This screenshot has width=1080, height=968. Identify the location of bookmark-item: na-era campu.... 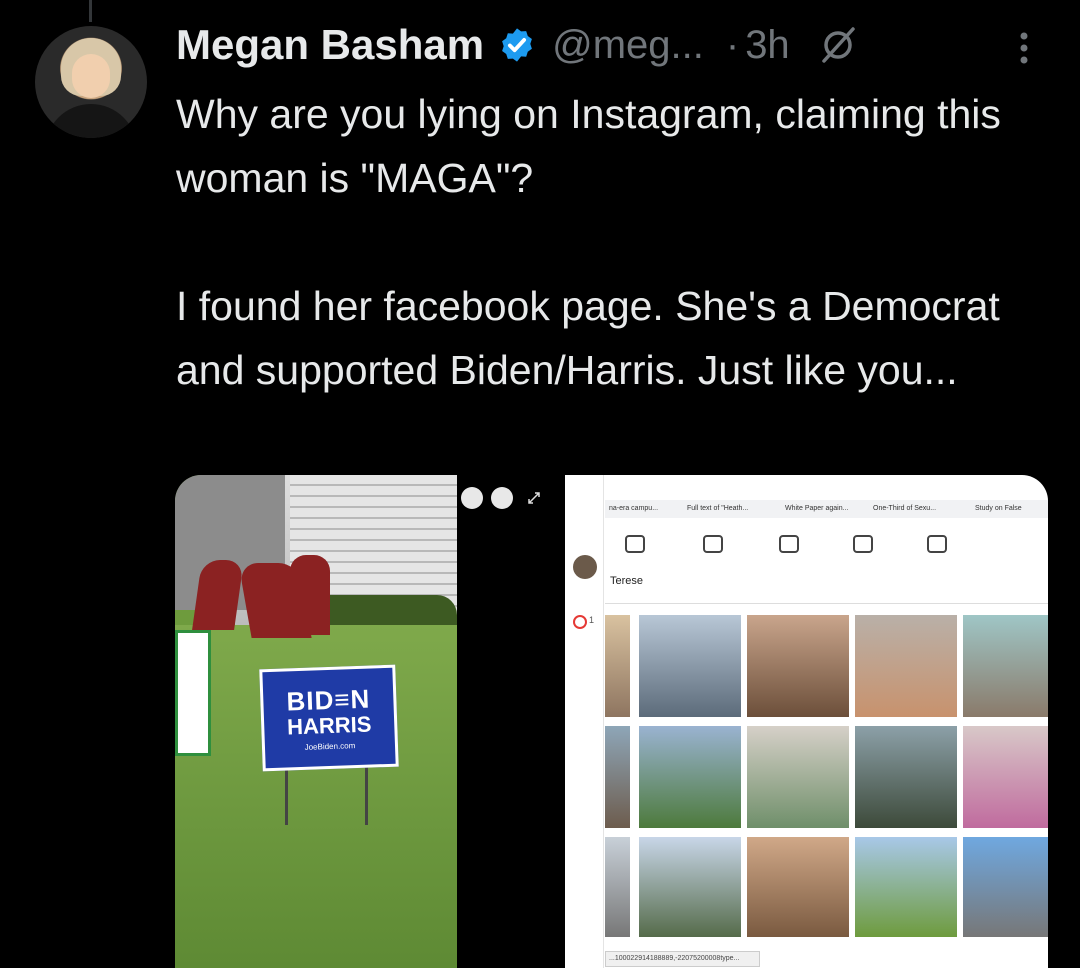
(634, 508).